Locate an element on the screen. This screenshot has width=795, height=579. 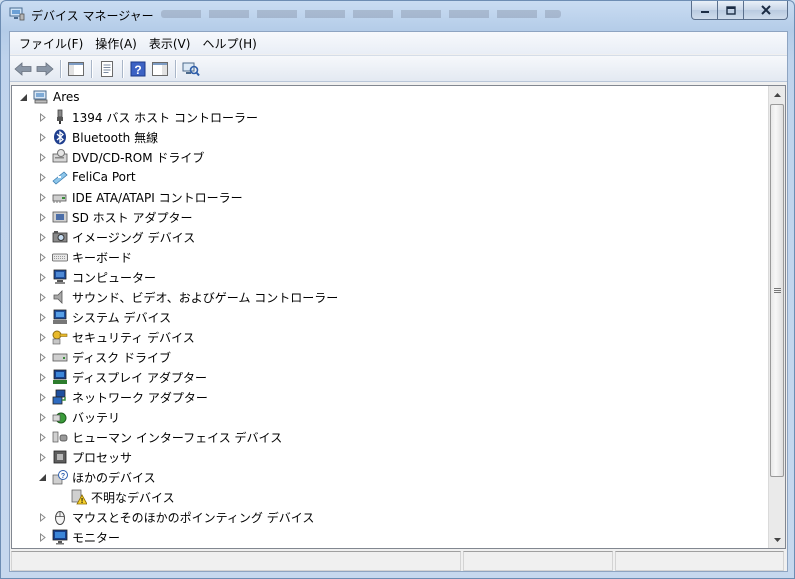
chevron-up-icon is located at coordinates (777, 94).